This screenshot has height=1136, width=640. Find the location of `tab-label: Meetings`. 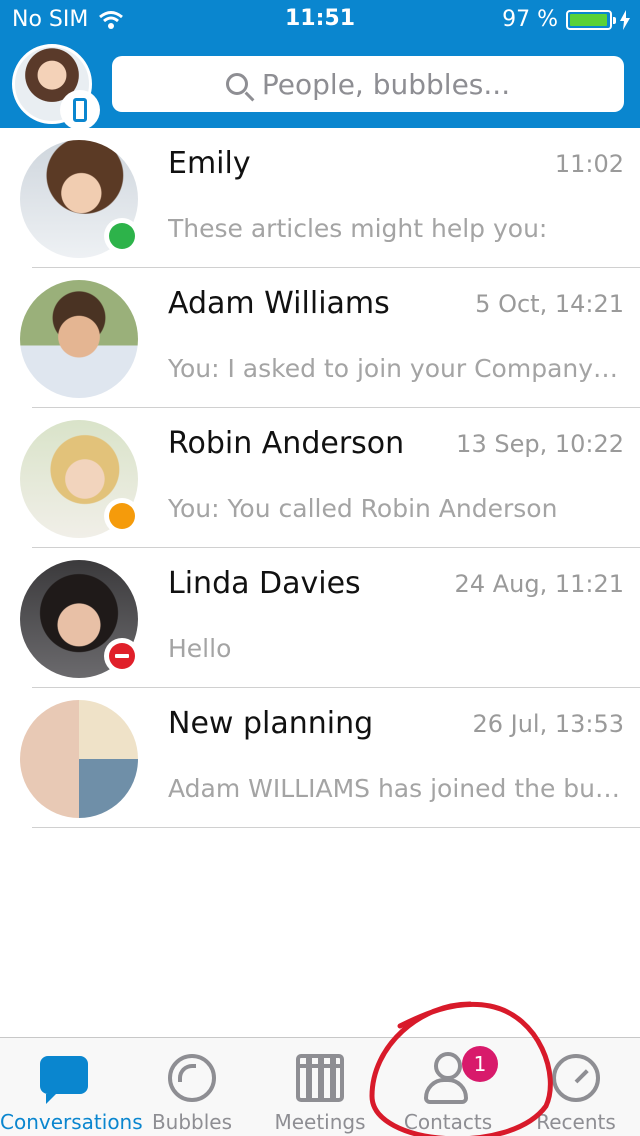

tab-label: Meetings is located at coordinates (320, 1122).